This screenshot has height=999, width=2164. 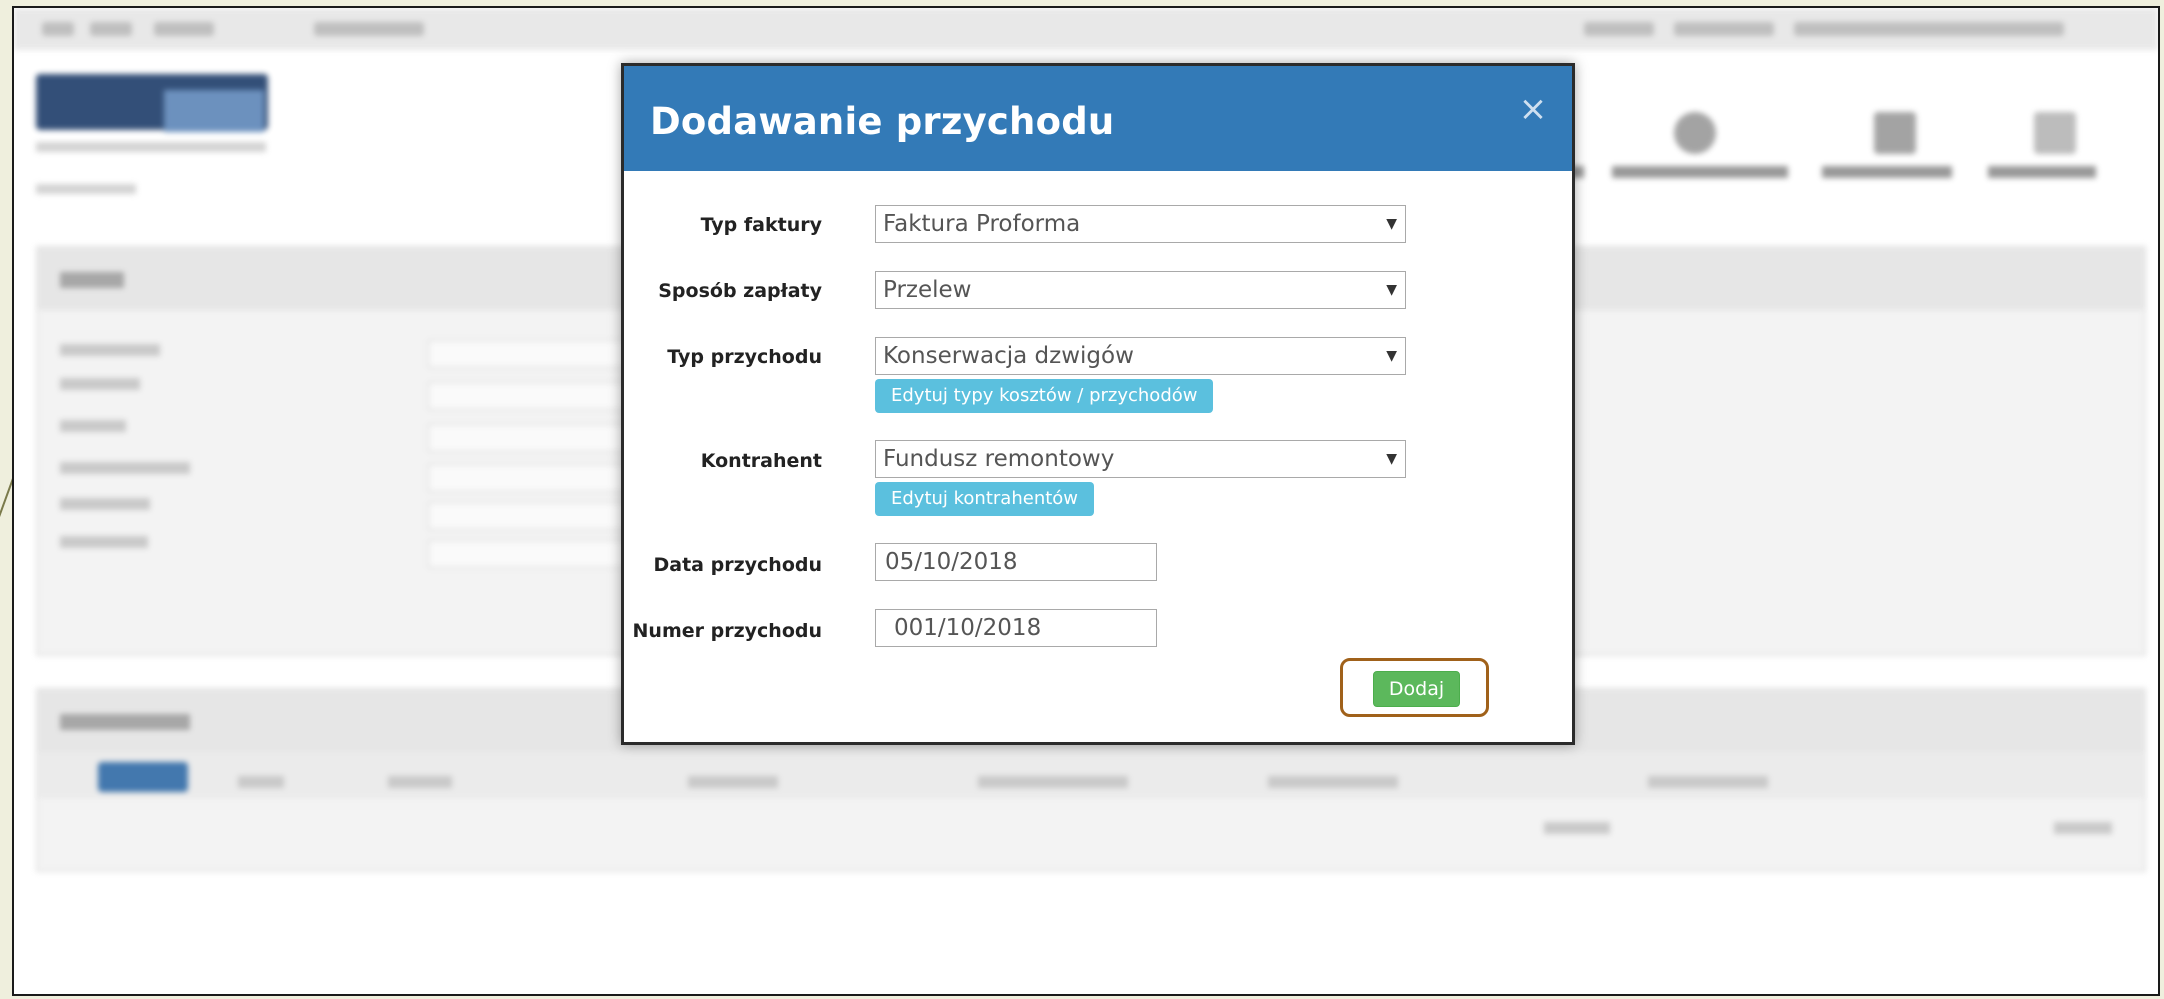 What do you see at coordinates (985, 499) in the screenshot?
I see `edit-contractors-button: Edytuj kontrahentów` at bounding box center [985, 499].